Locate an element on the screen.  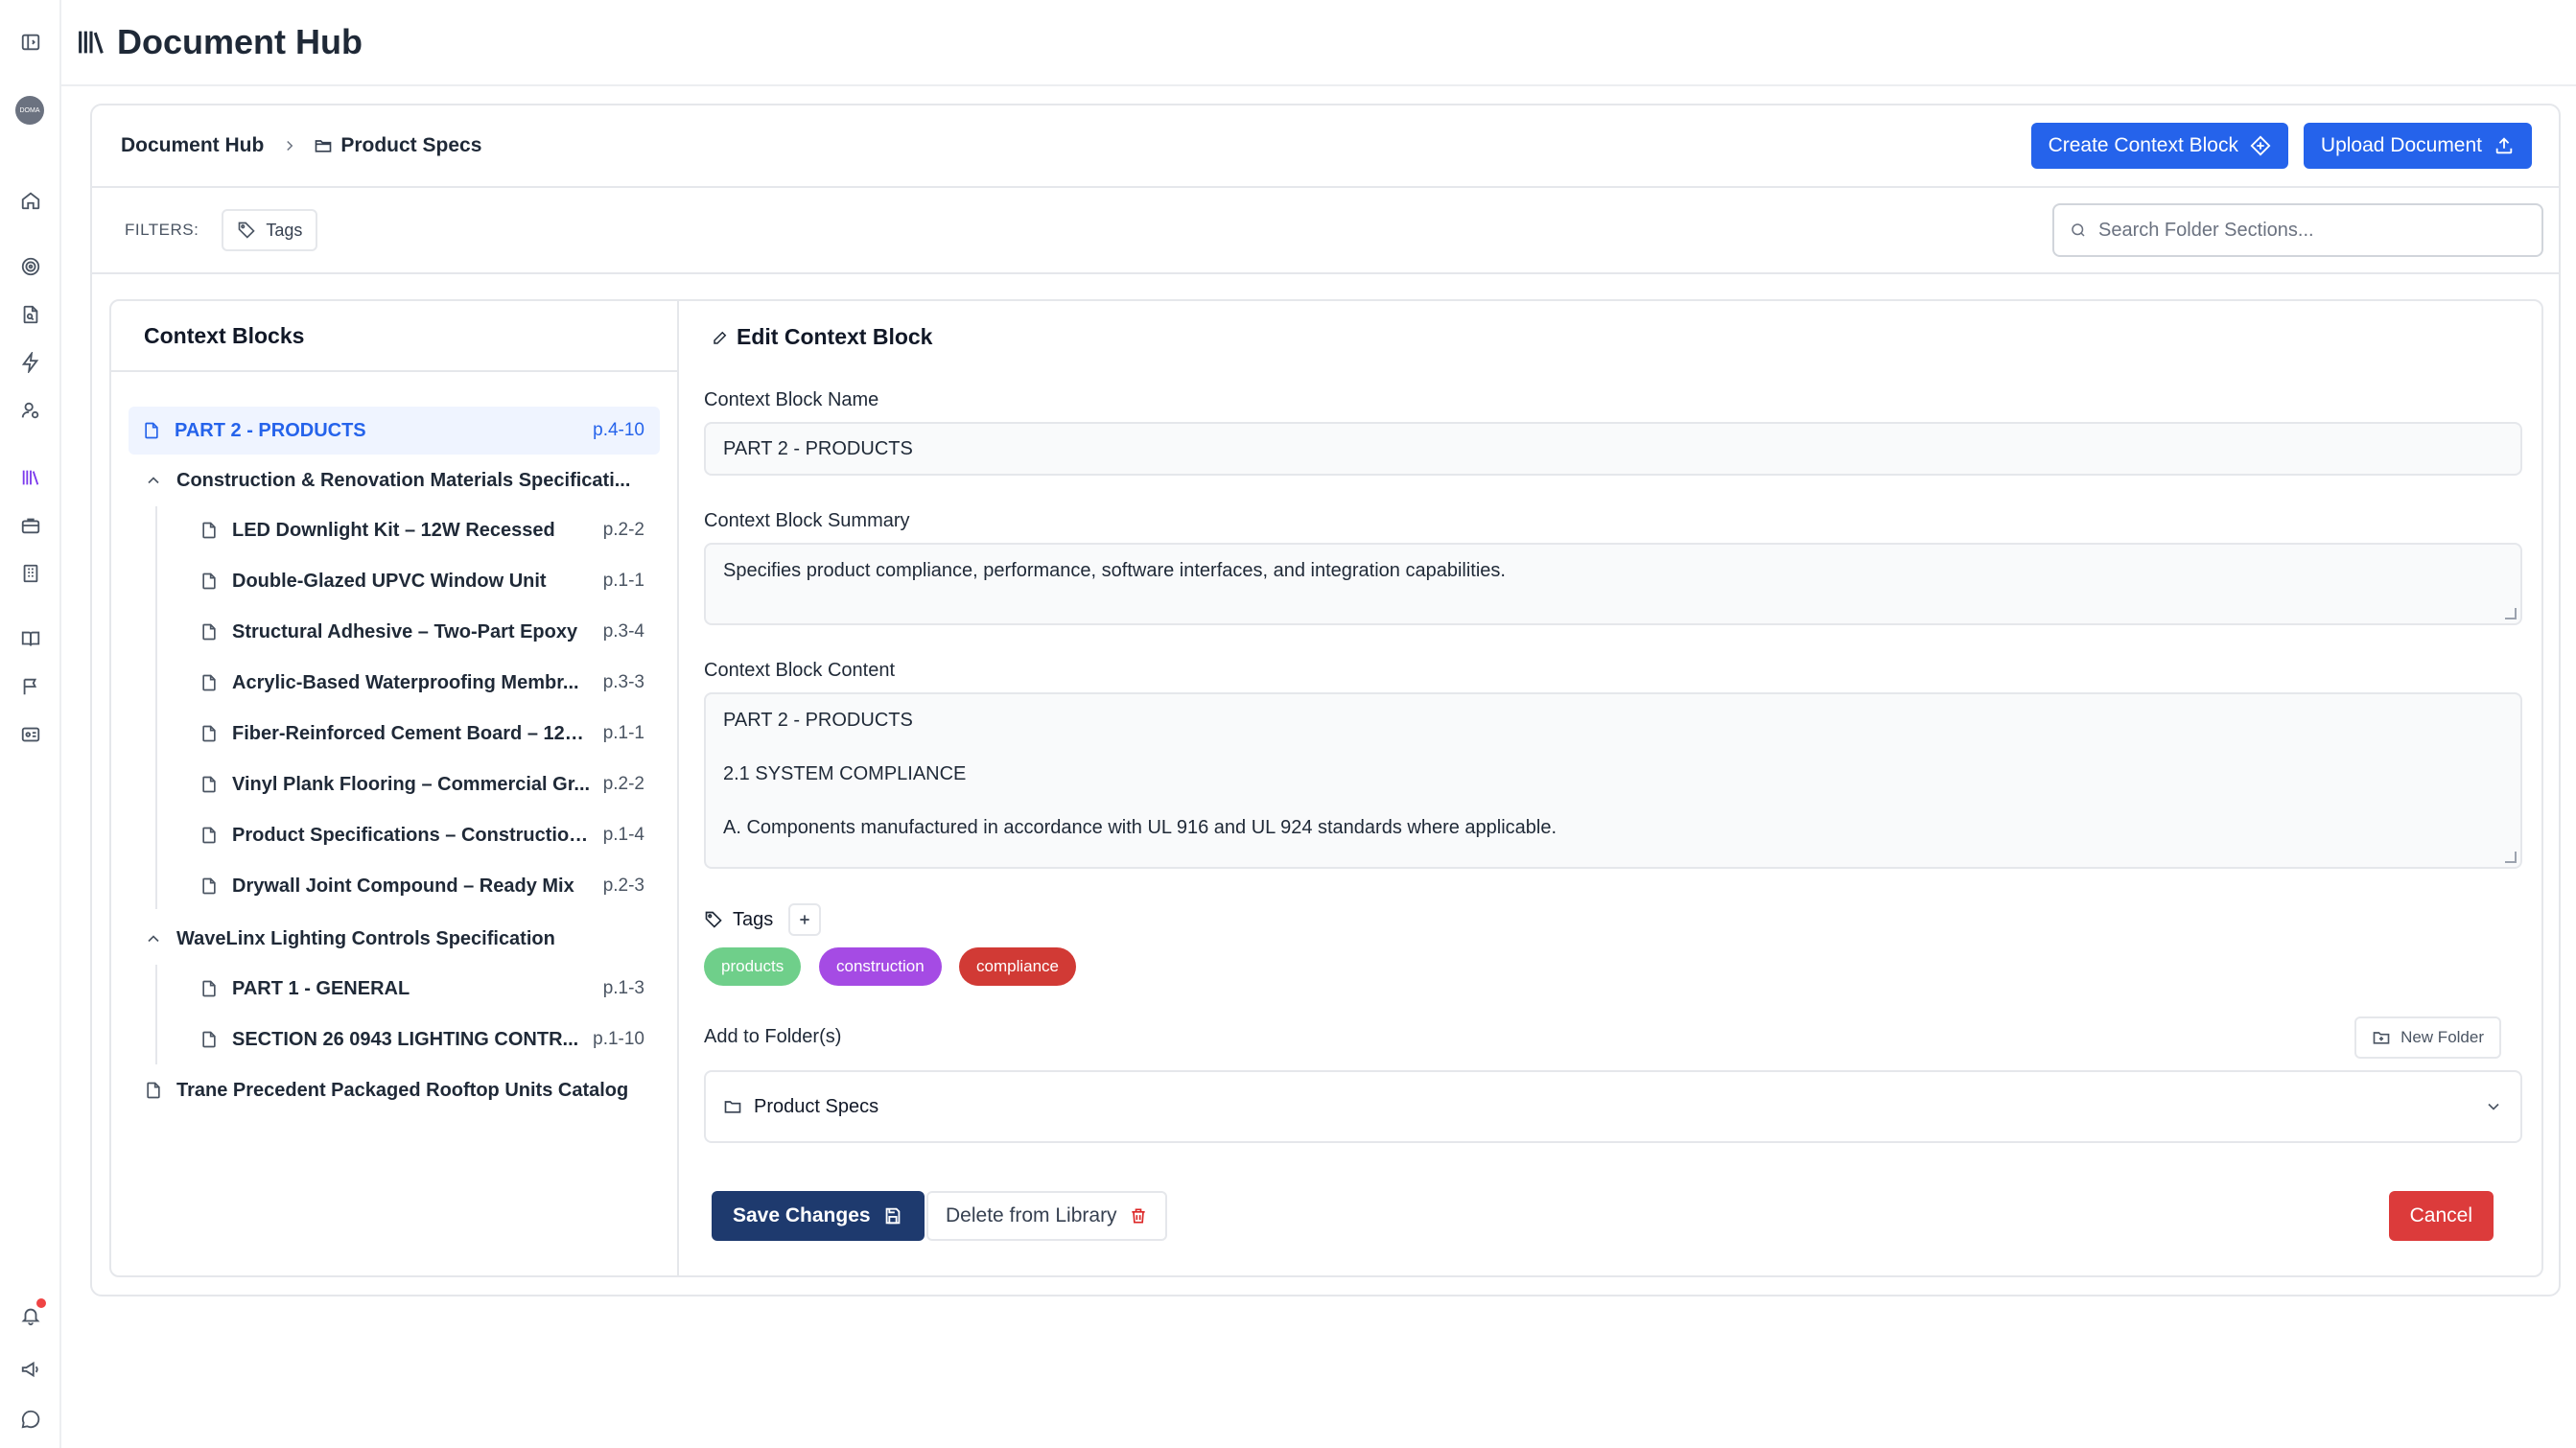
user-settings-icon is located at coordinates (30, 410).